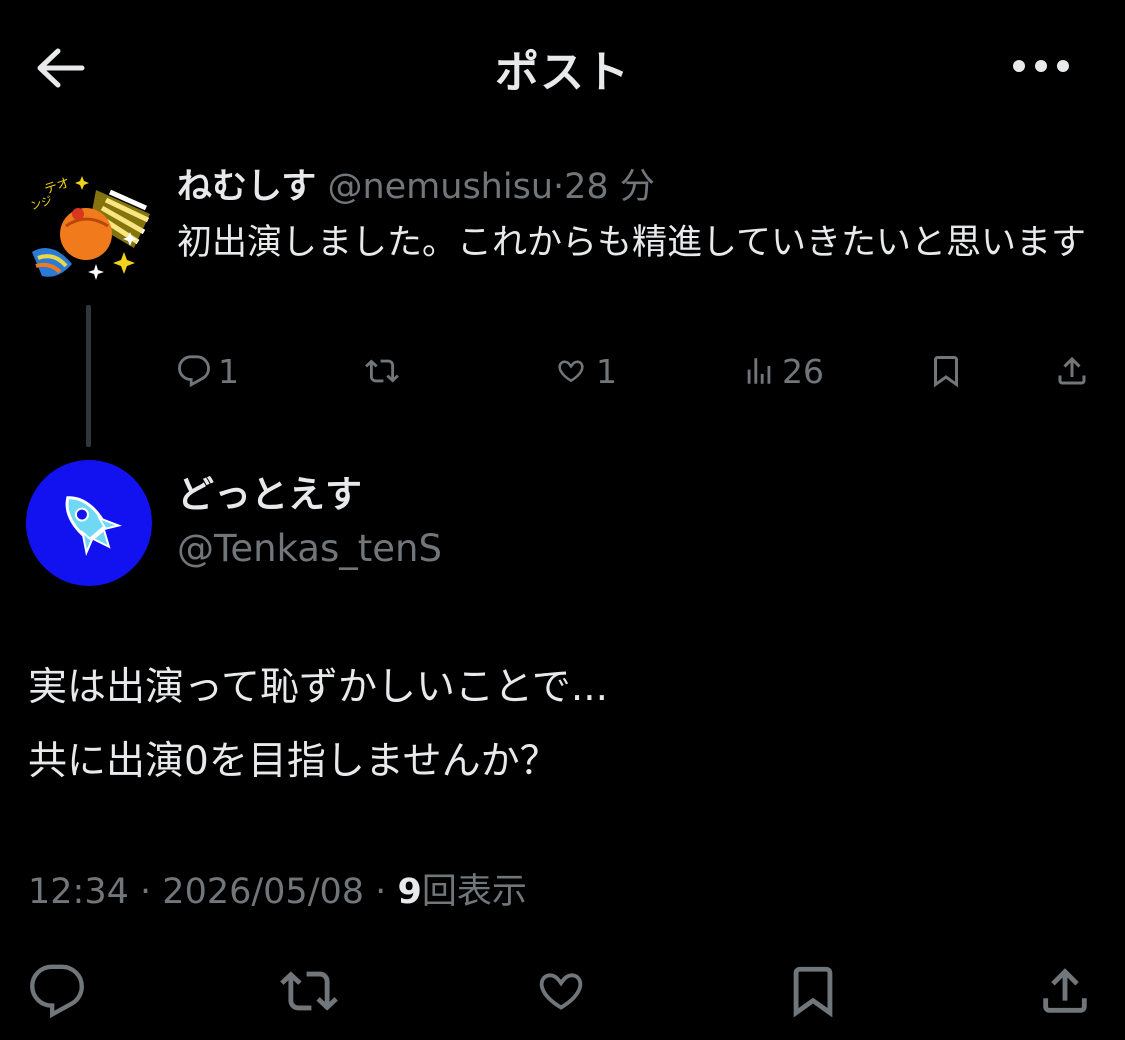 This screenshot has height=1040, width=1125. I want to click on more-button, so click(1041, 66).